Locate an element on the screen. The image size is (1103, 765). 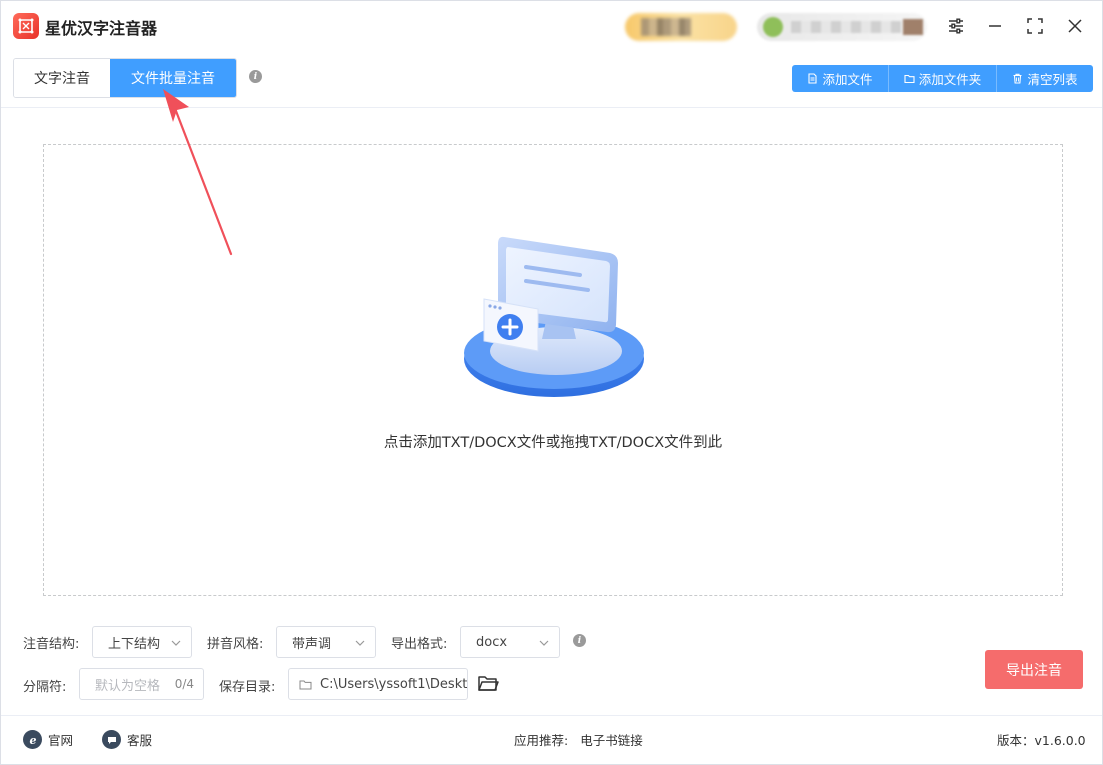
version-info: 版本：v1.6.0.0 is located at coordinates (1041, 739).